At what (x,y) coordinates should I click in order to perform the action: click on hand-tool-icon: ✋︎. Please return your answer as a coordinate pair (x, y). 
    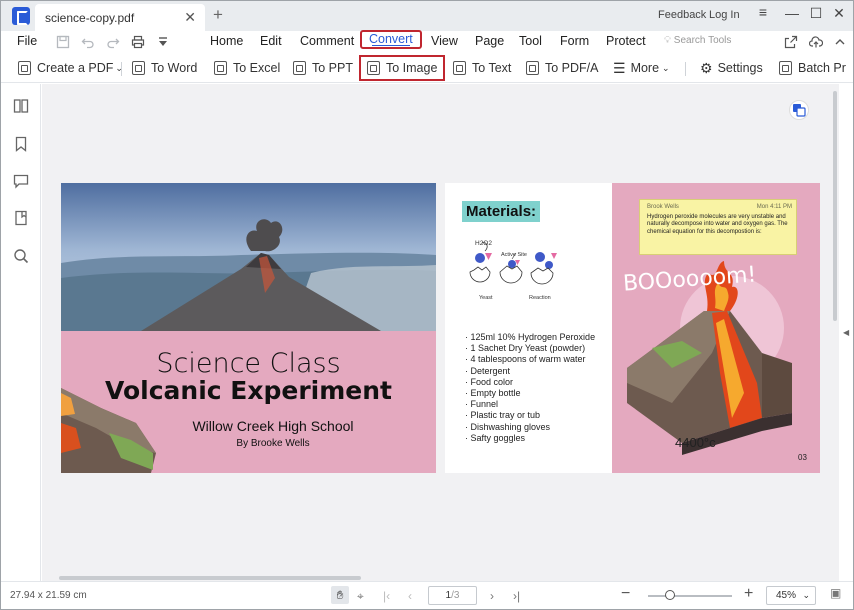
    Looking at the image, I should click on (340, 595).